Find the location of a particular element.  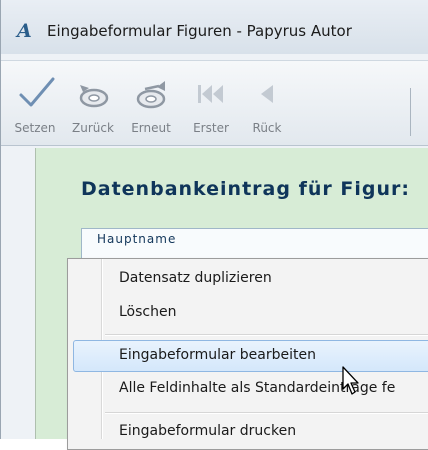

redo-icon is located at coordinates (151, 95).